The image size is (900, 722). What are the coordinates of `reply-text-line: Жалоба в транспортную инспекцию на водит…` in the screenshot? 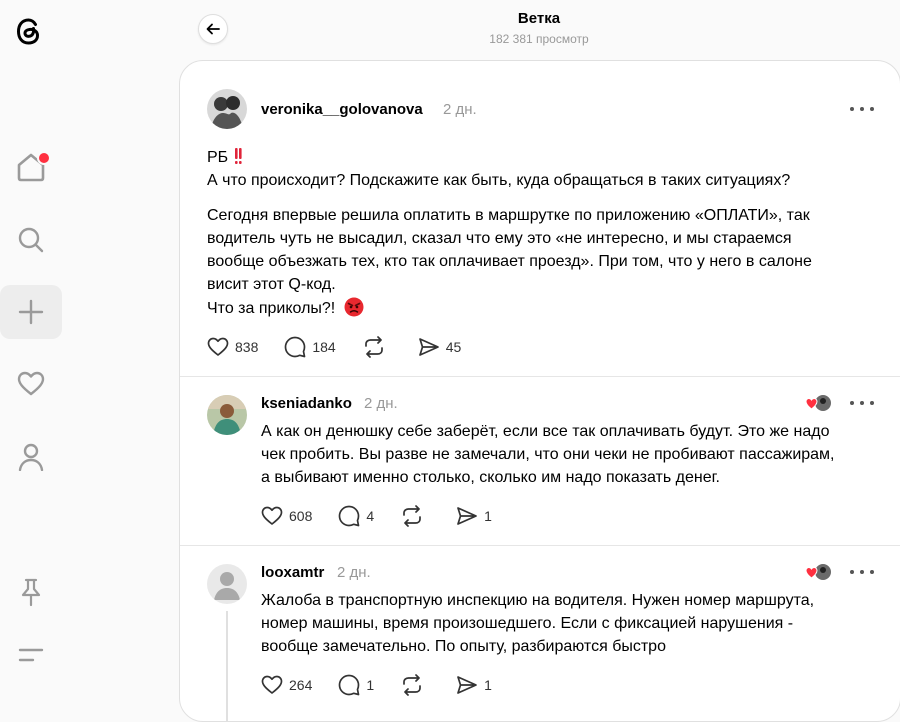 It's located at (538, 600).